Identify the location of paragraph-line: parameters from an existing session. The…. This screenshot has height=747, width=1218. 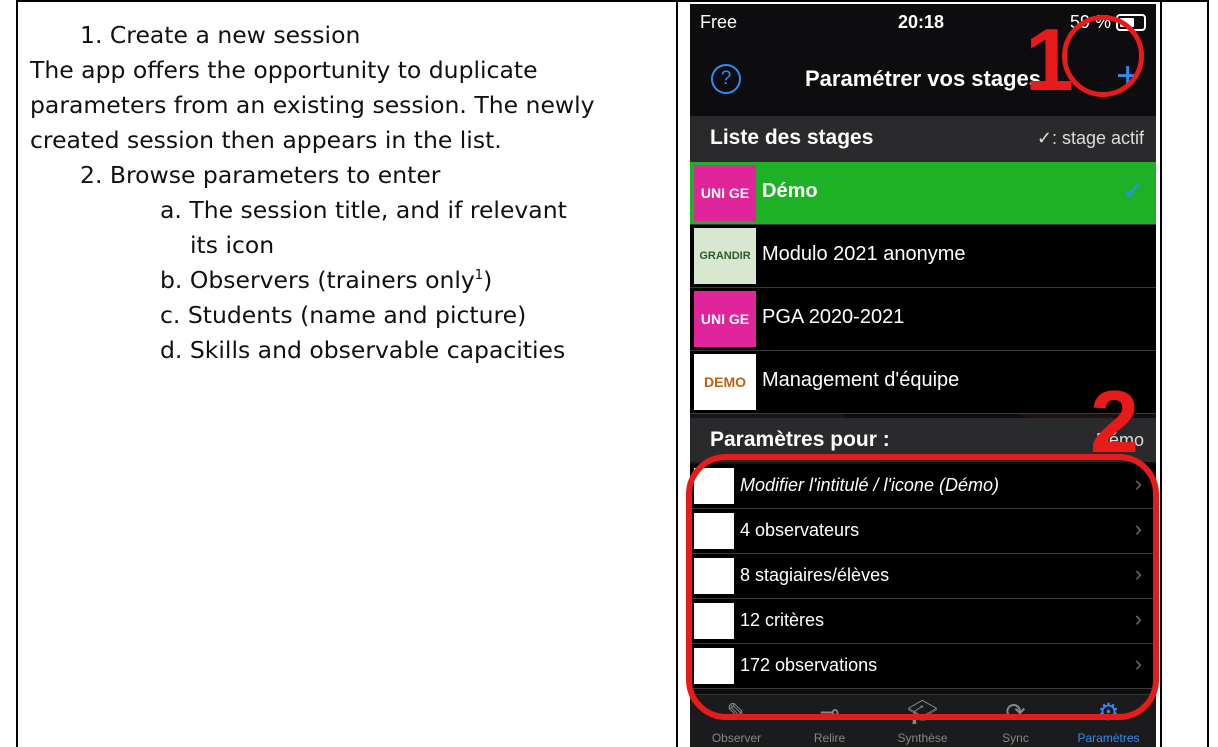
(312, 105).